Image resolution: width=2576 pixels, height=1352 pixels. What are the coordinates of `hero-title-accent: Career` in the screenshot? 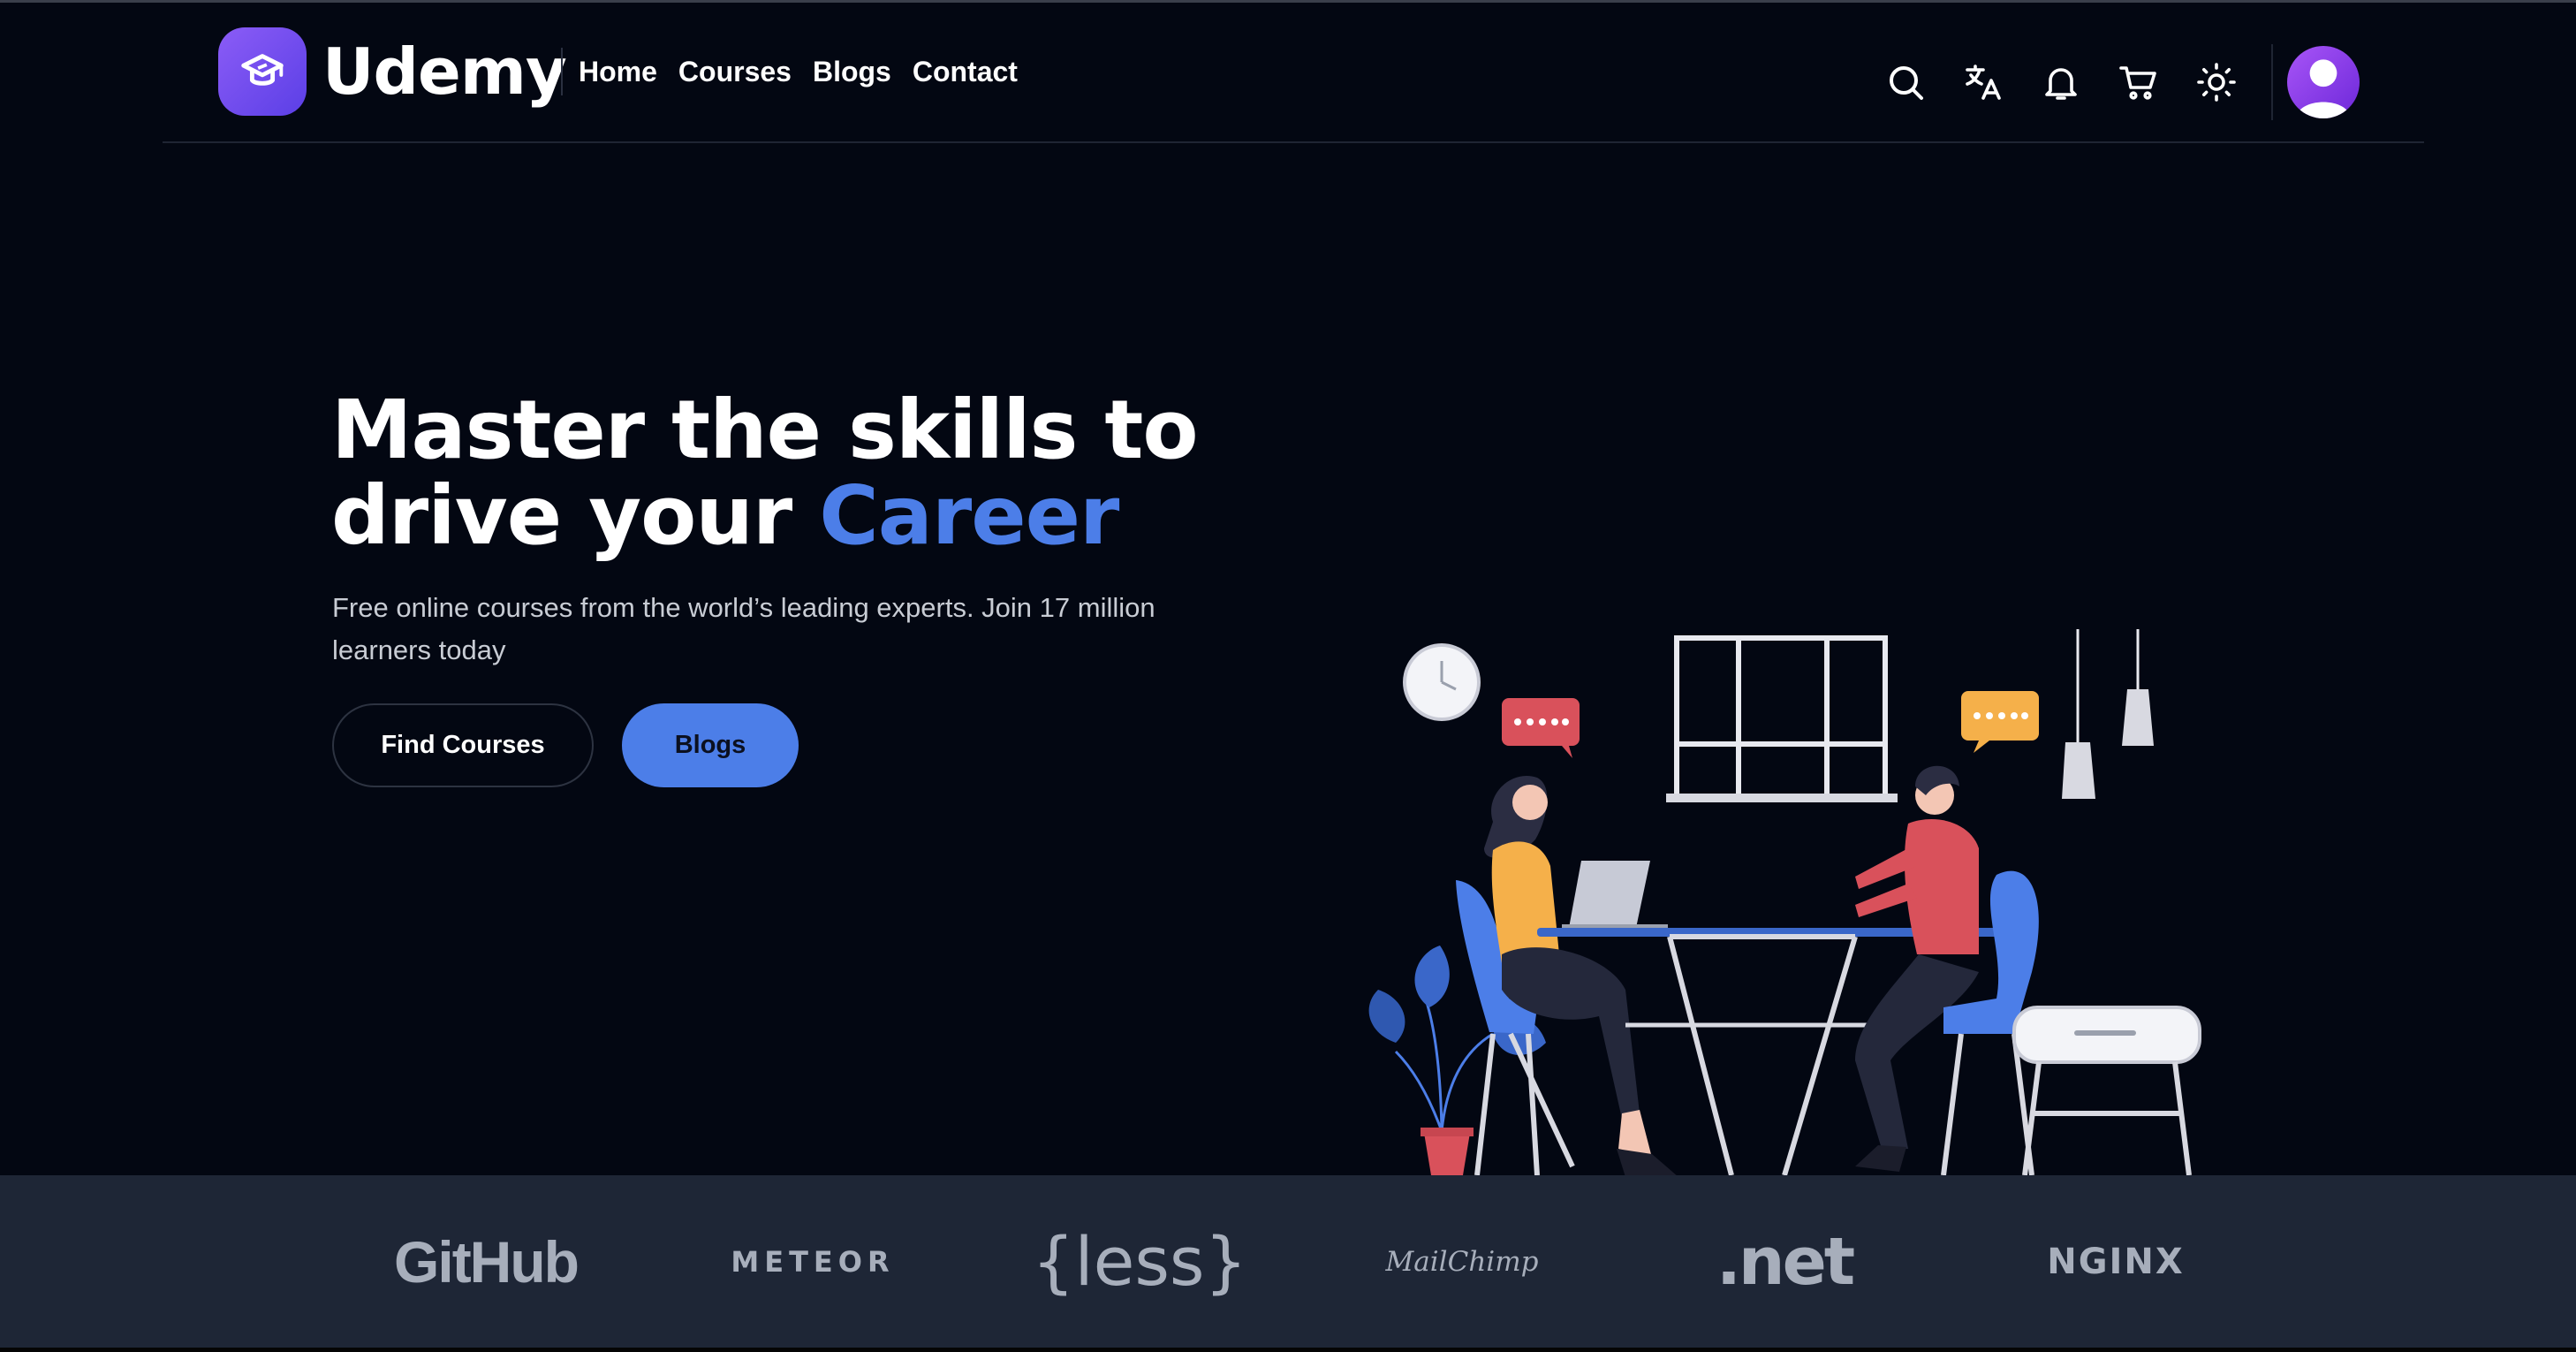 It's located at (969, 515).